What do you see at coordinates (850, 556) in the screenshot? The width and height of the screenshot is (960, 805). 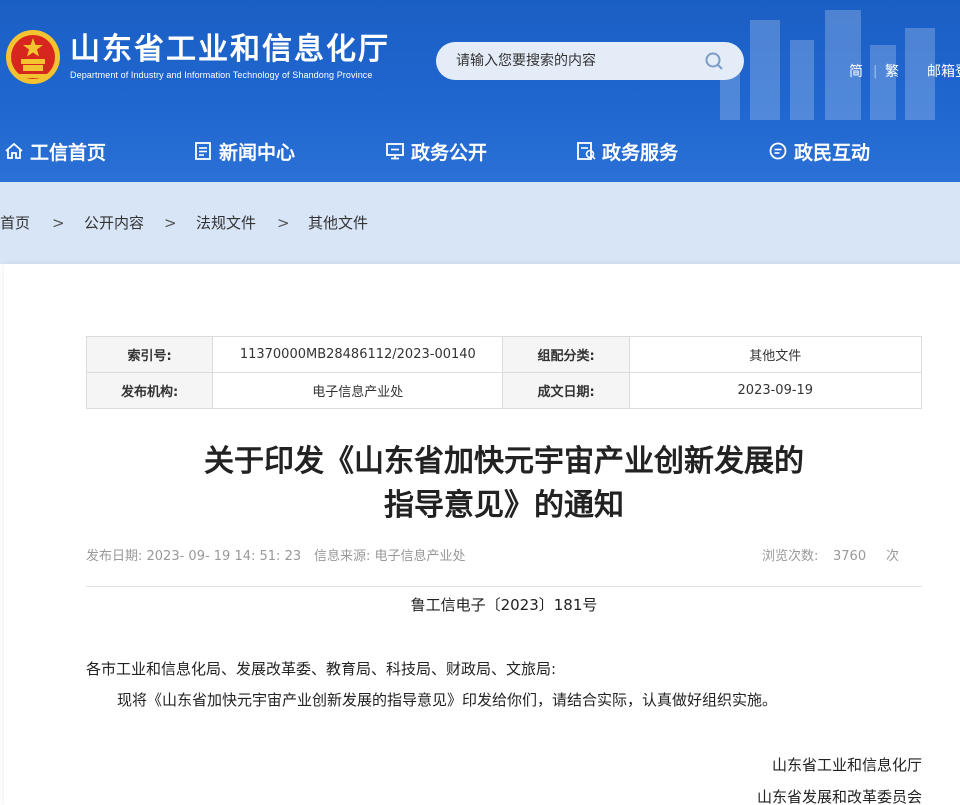 I see `views-count: 3760` at bounding box center [850, 556].